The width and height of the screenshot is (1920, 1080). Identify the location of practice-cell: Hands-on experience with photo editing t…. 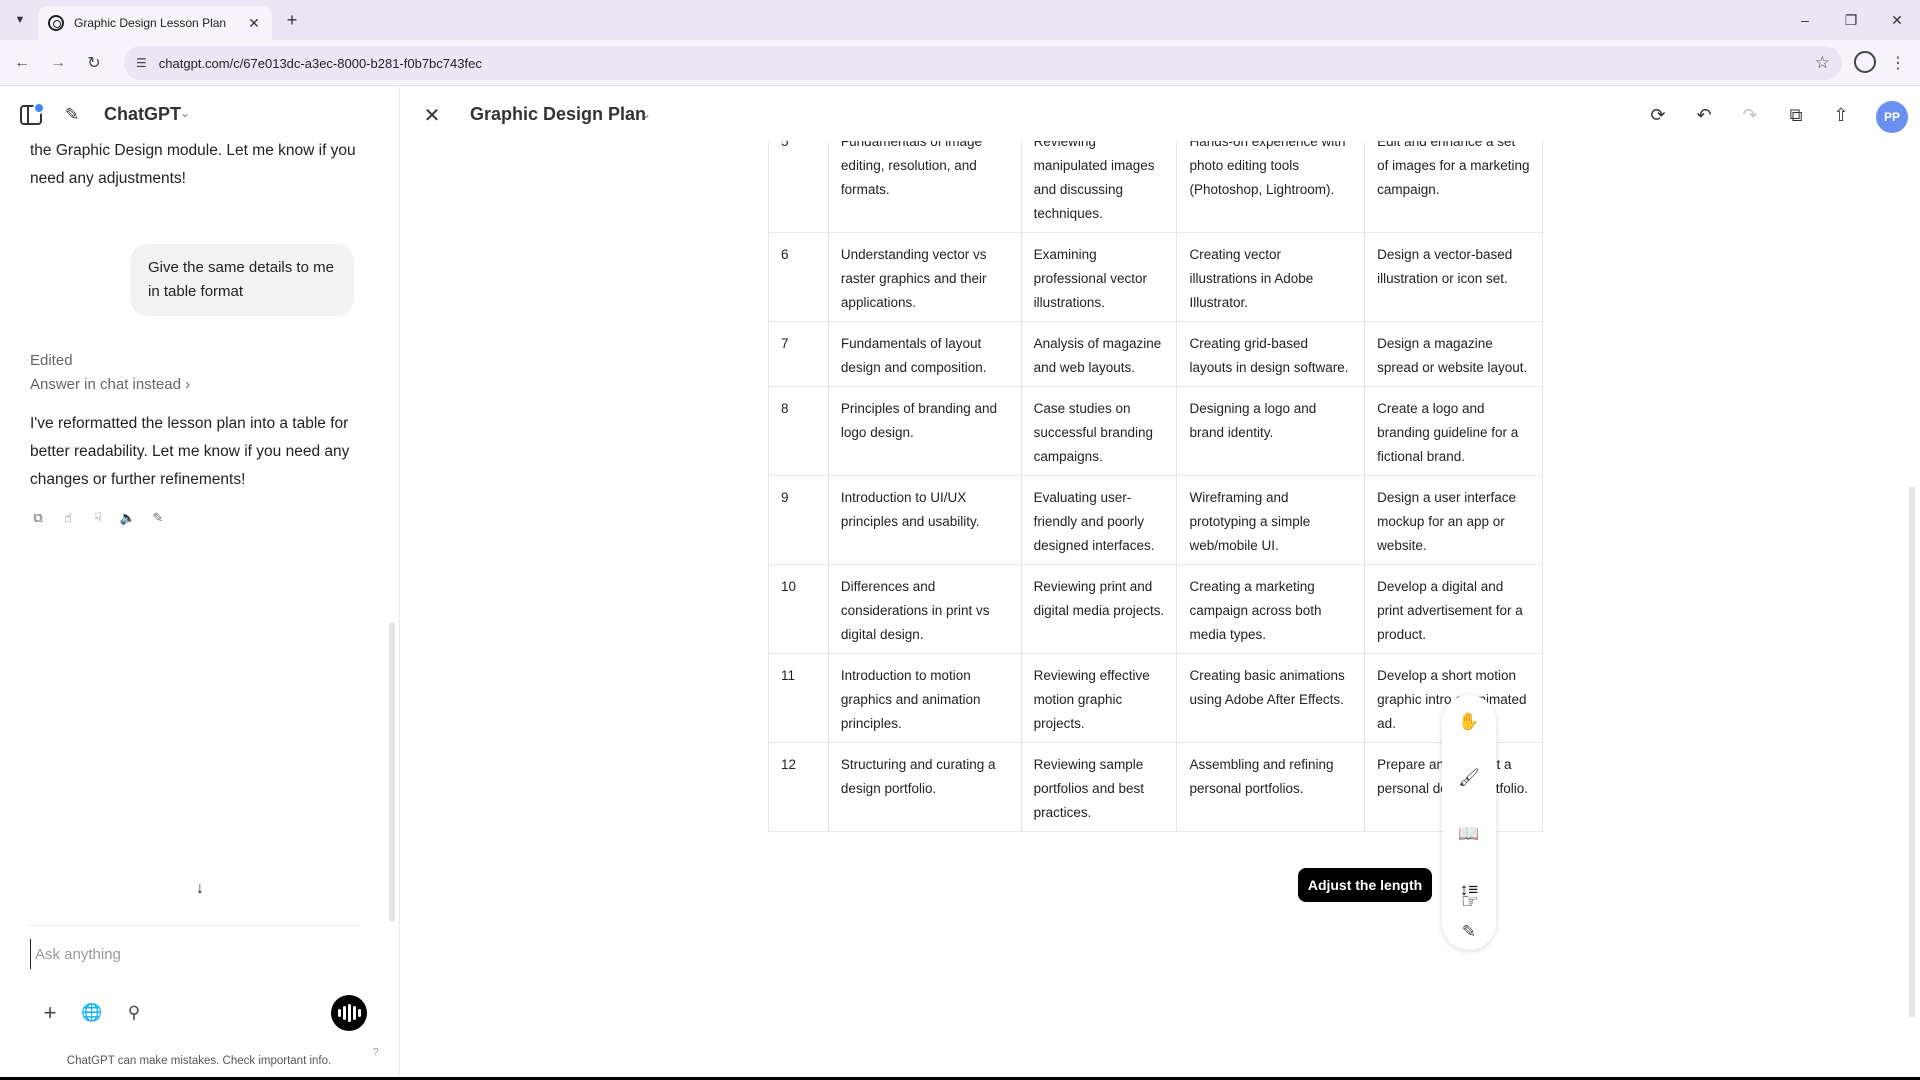
(1271, 187).